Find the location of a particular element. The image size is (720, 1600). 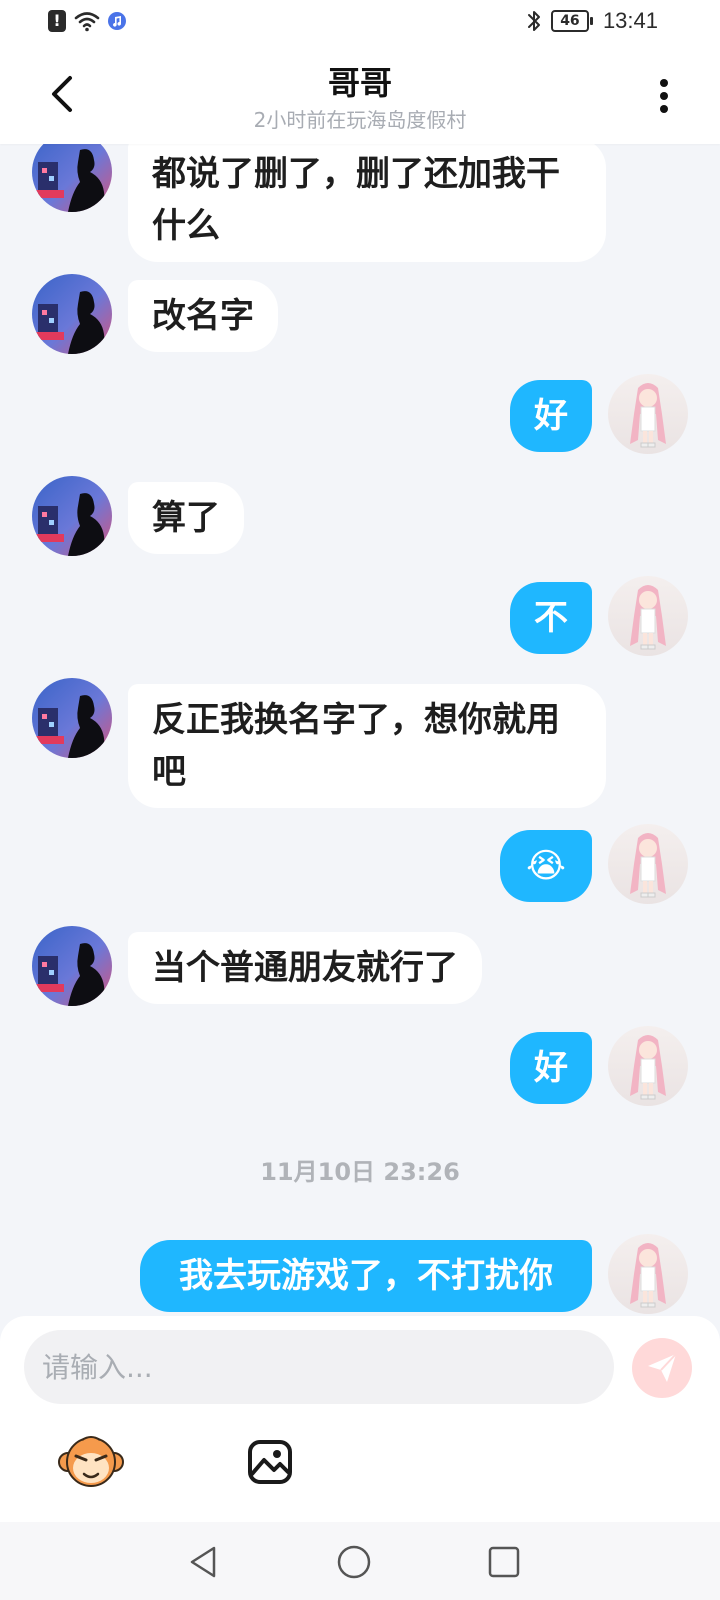

message-bubble-outgoing: 不 is located at coordinates (551, 618).